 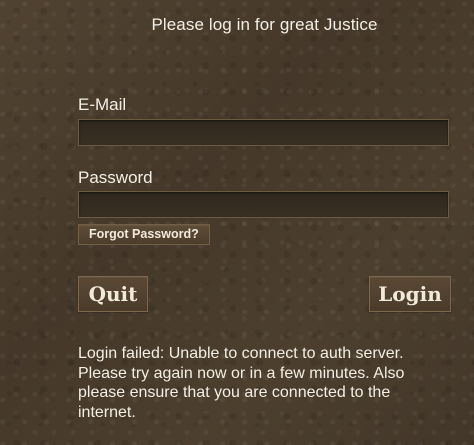 I want to click on password-field, so click(x=263, y=204).